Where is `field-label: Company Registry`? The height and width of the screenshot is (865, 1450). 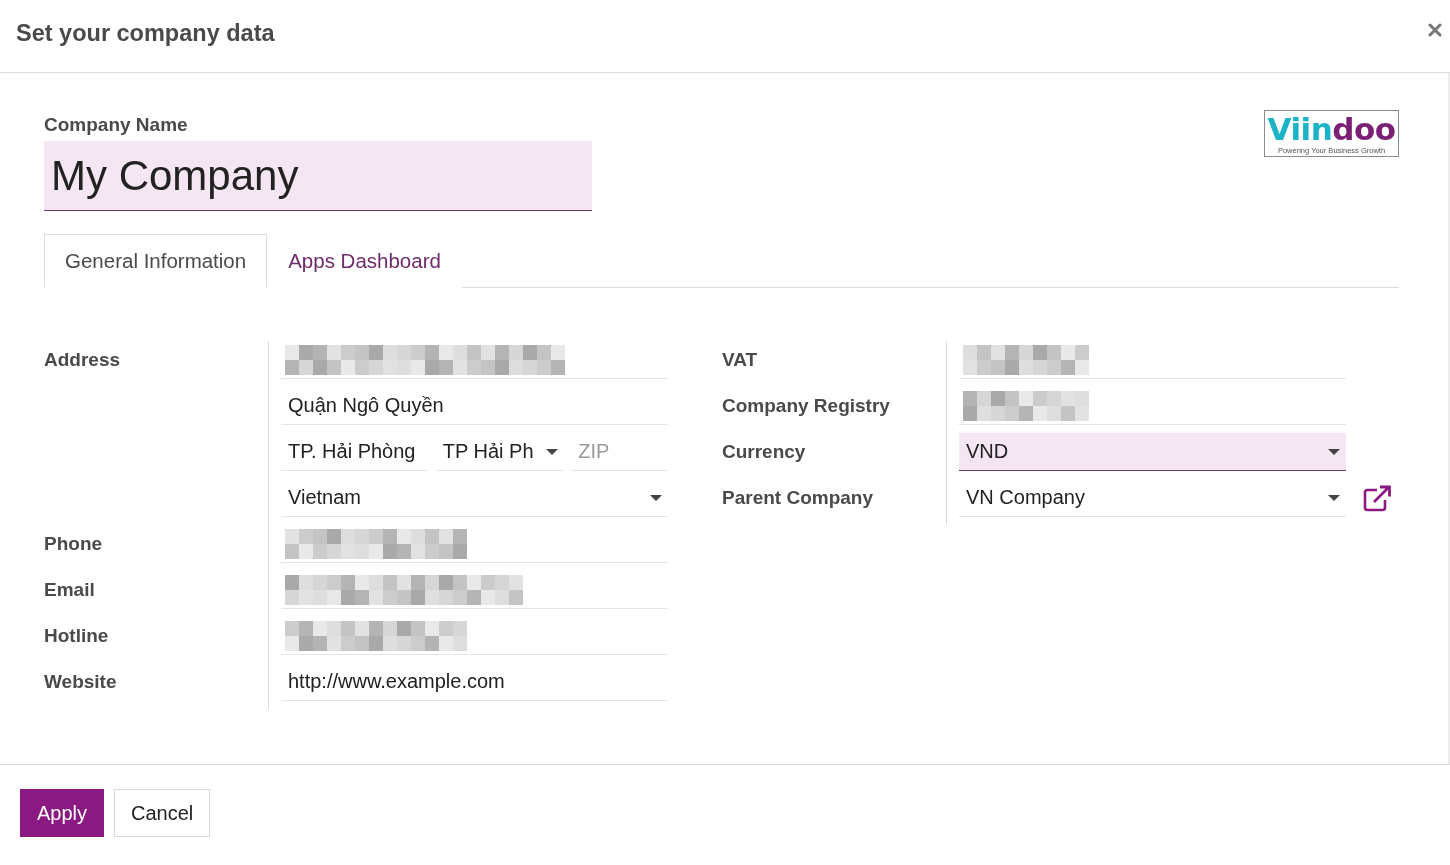
field-label: Company Registry is located at coordinates (806, 406).